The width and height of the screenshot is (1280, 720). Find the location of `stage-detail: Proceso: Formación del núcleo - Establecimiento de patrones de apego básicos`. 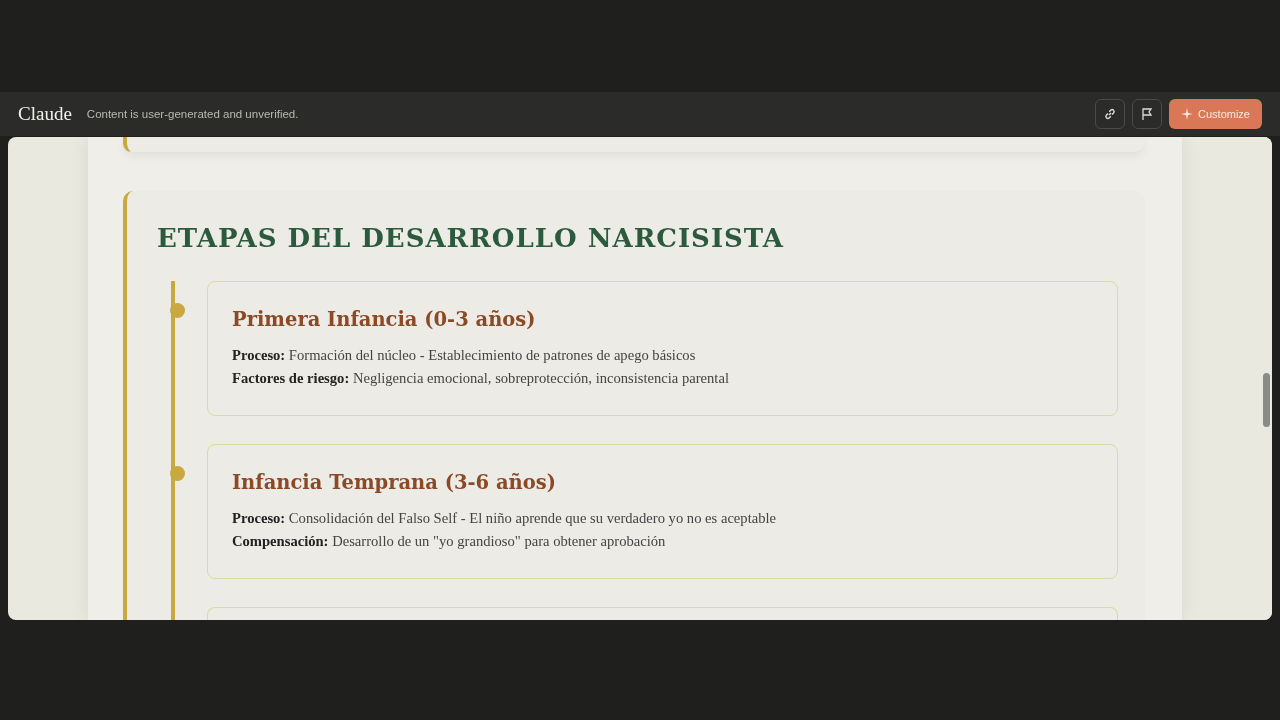

stage-detail: Proceso: Formación del núcleo - Establecimiento de patrones de apego básicos is located at coordinates (464, 355).